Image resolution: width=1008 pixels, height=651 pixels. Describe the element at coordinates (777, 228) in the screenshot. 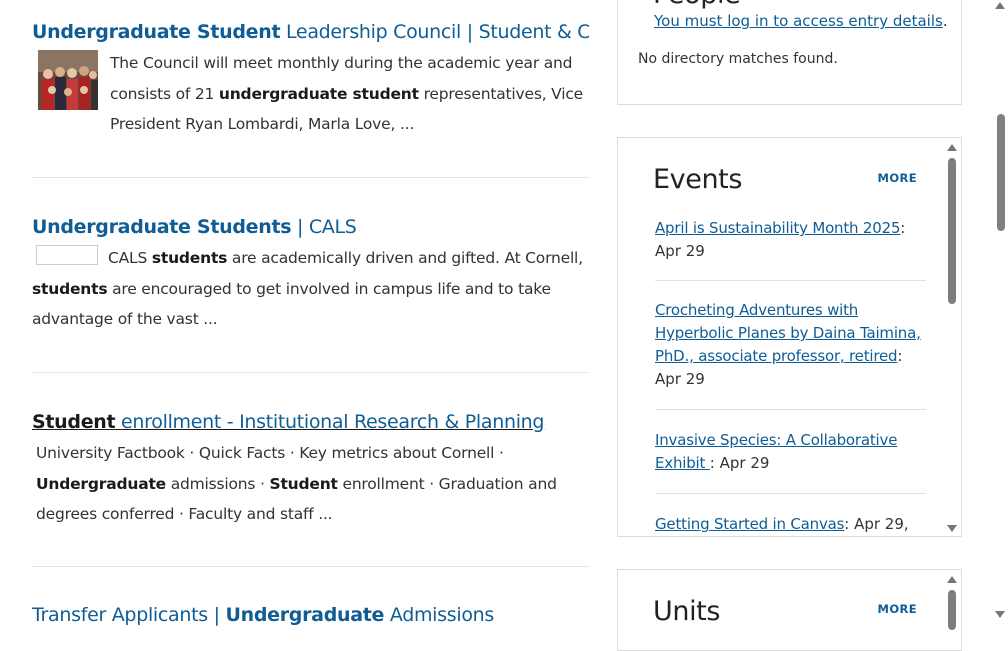

I see `event-title-link: April is Sustainability Month 2025` at that location.